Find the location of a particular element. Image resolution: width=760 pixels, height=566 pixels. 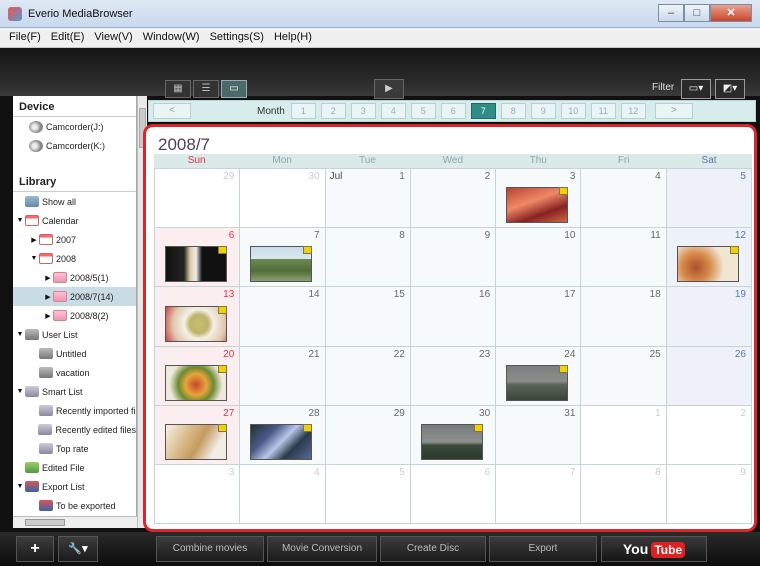

month-button-3: 3 is located at coordinates (363, 111).